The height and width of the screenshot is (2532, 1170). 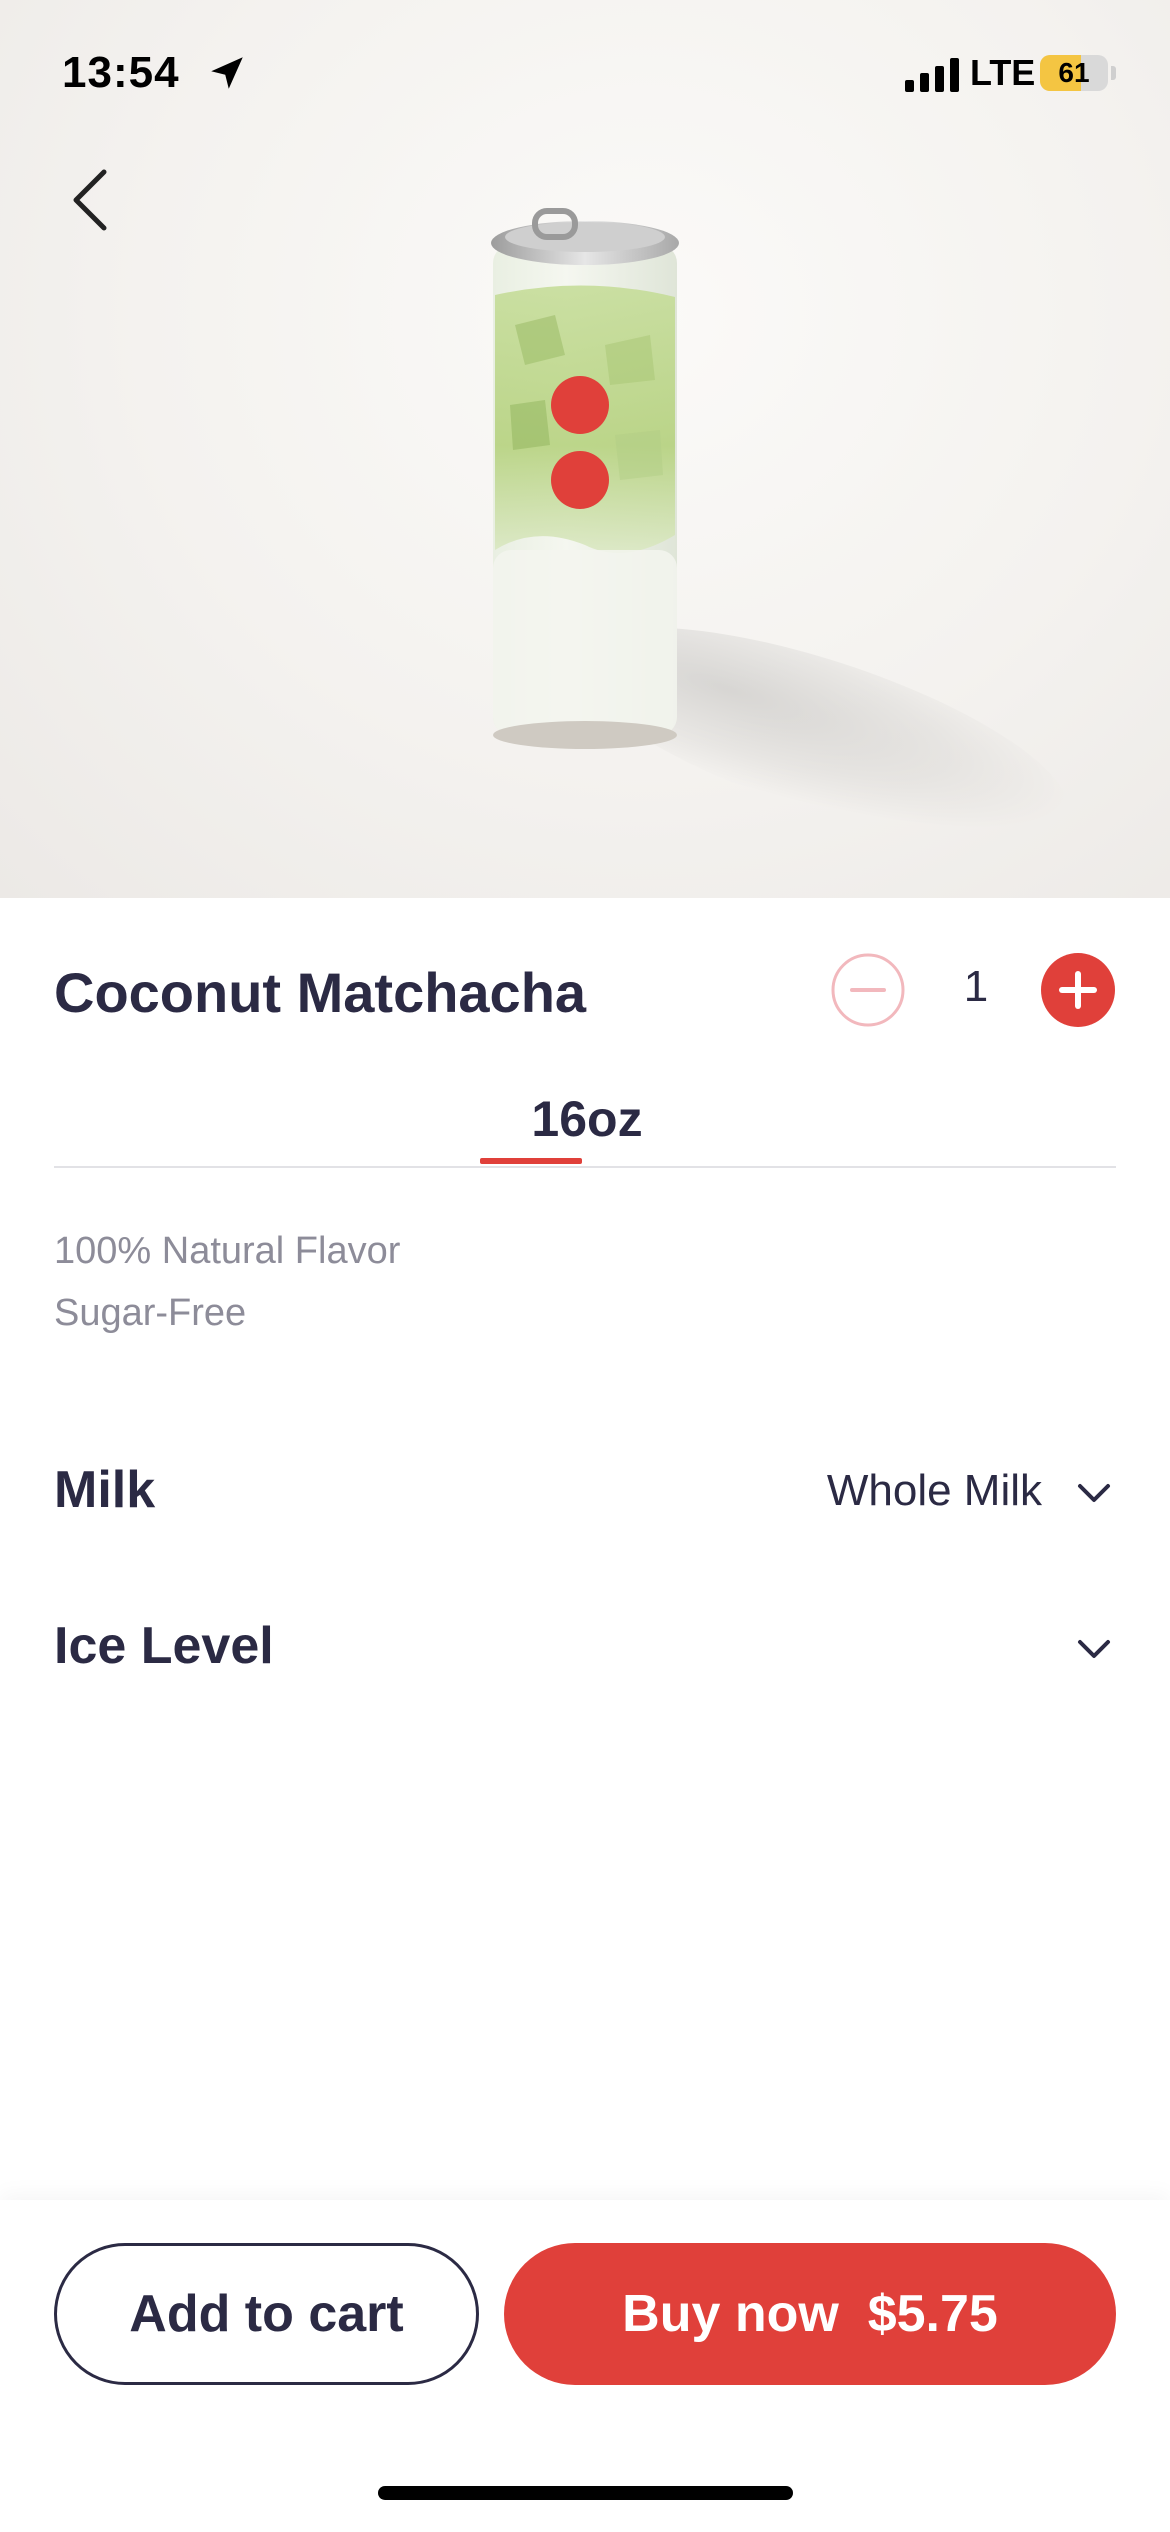 What do you see at coordinates (227, 1282) in the screenshot?
I see `product-description: 100% Natural Flavor Sugar-Free` at bounding box center [227, 1282].